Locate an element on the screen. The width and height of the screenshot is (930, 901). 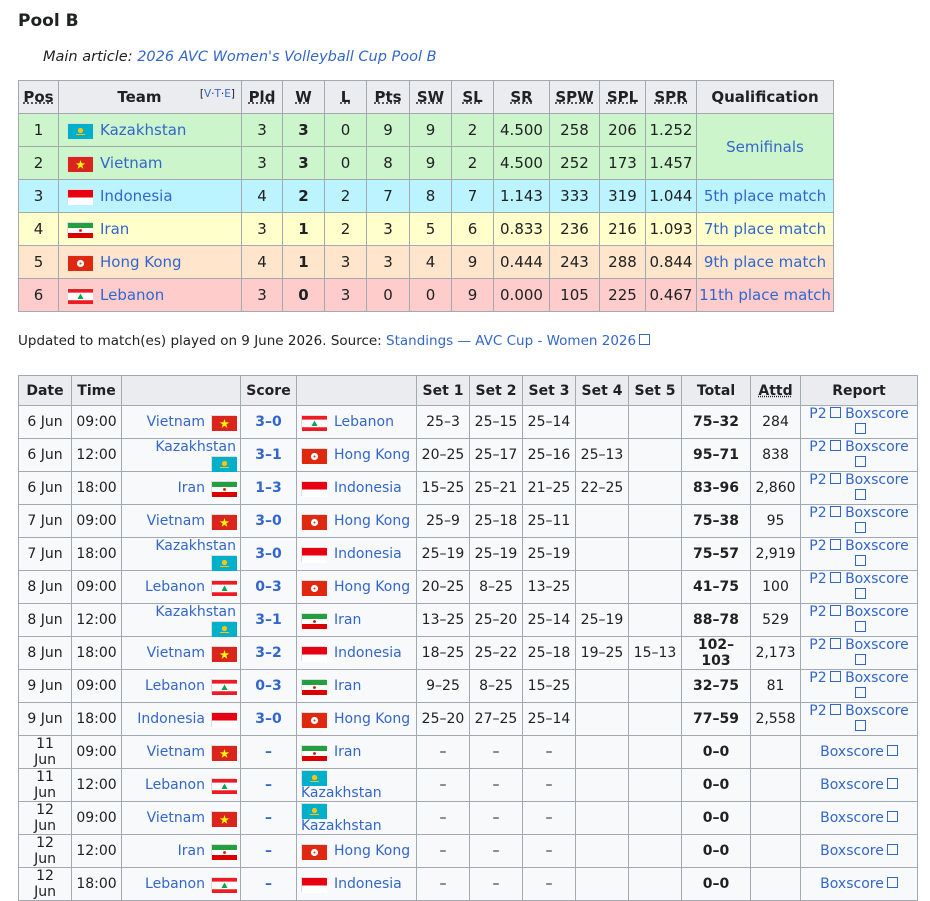
standings-pld: 3 is located at coordinates (262, 295).